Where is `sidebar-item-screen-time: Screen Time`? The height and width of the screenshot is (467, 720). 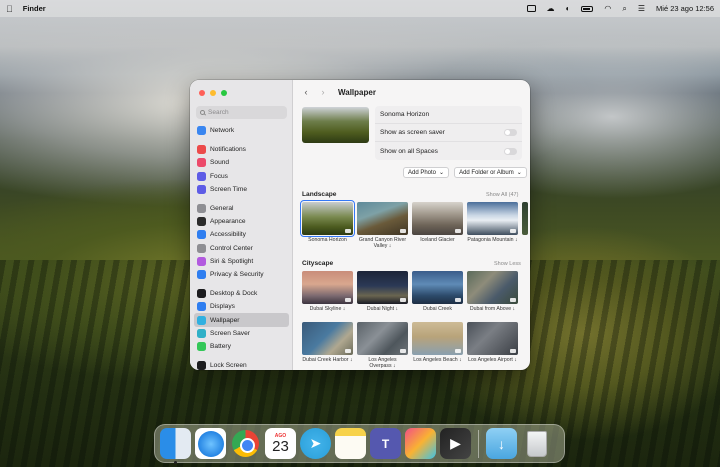
sidebar-item-screen-time: Screen Time is located at coordinates (241, 189).